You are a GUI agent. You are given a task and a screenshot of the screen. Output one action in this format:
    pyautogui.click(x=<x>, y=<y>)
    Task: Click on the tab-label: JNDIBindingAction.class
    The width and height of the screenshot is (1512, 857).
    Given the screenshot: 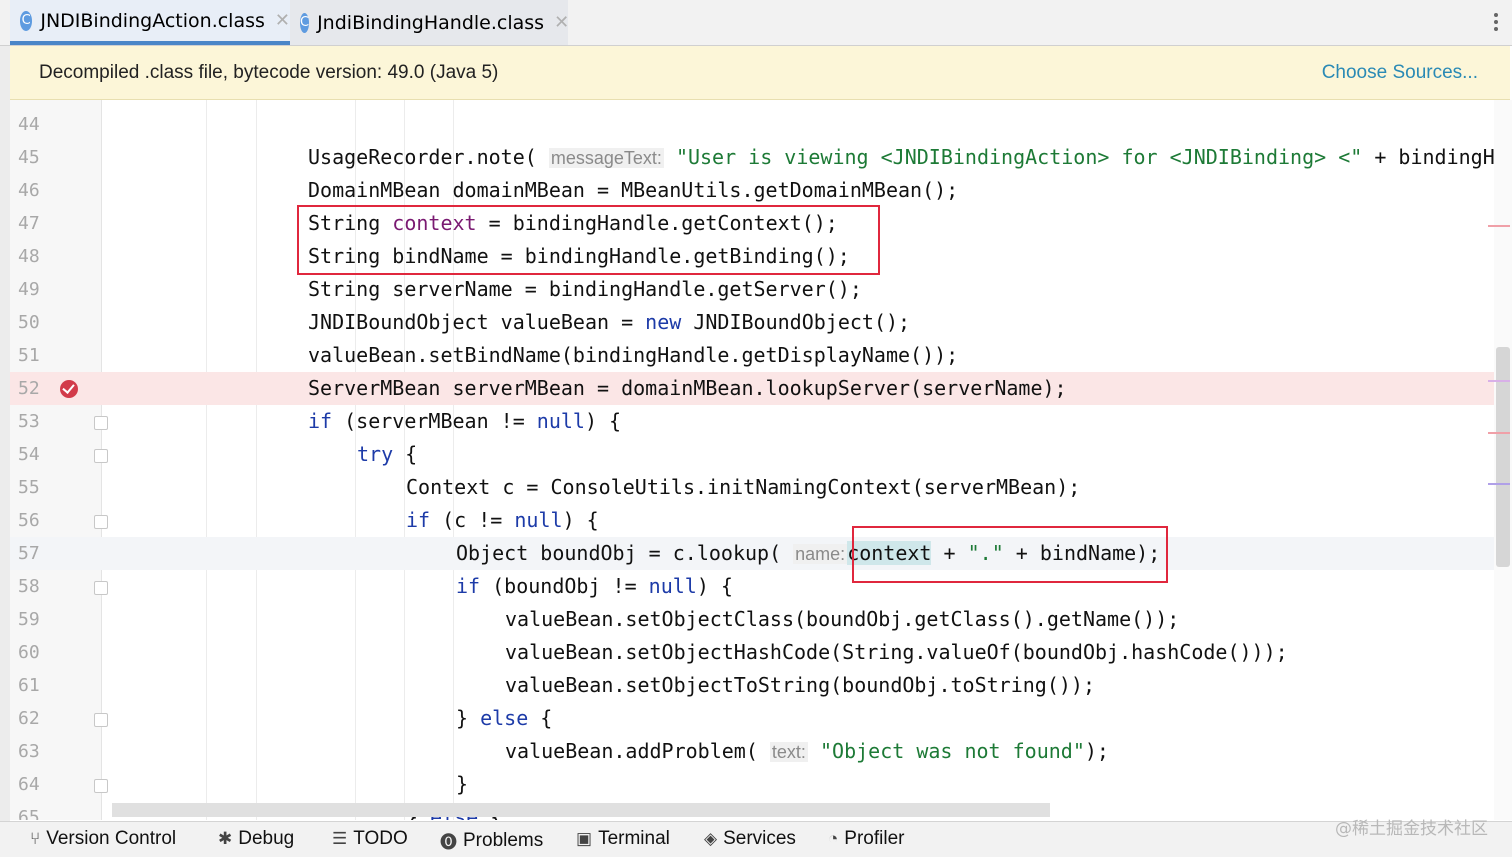 What is the action you would take?
    pyautogui.click(x=152, y=20)
    